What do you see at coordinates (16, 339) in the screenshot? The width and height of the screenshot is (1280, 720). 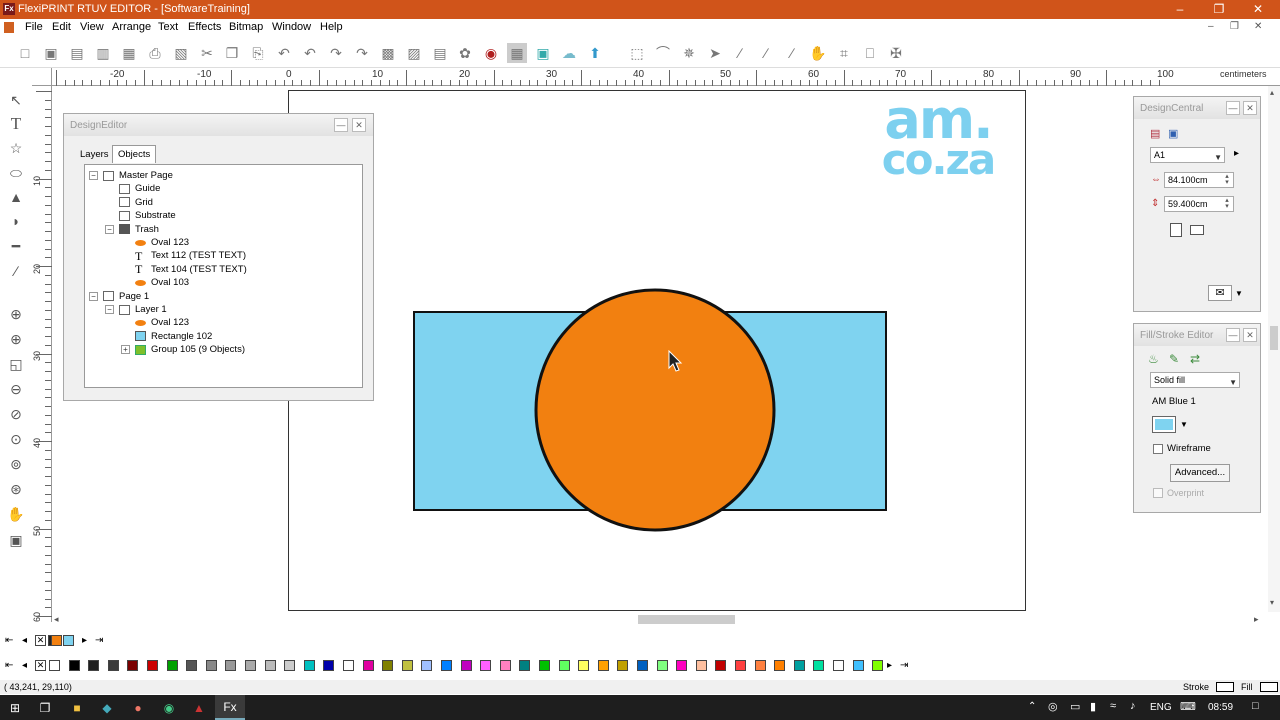 I see `zoom-in-plus-icon: ⊕` at bounding box center [16, 339].